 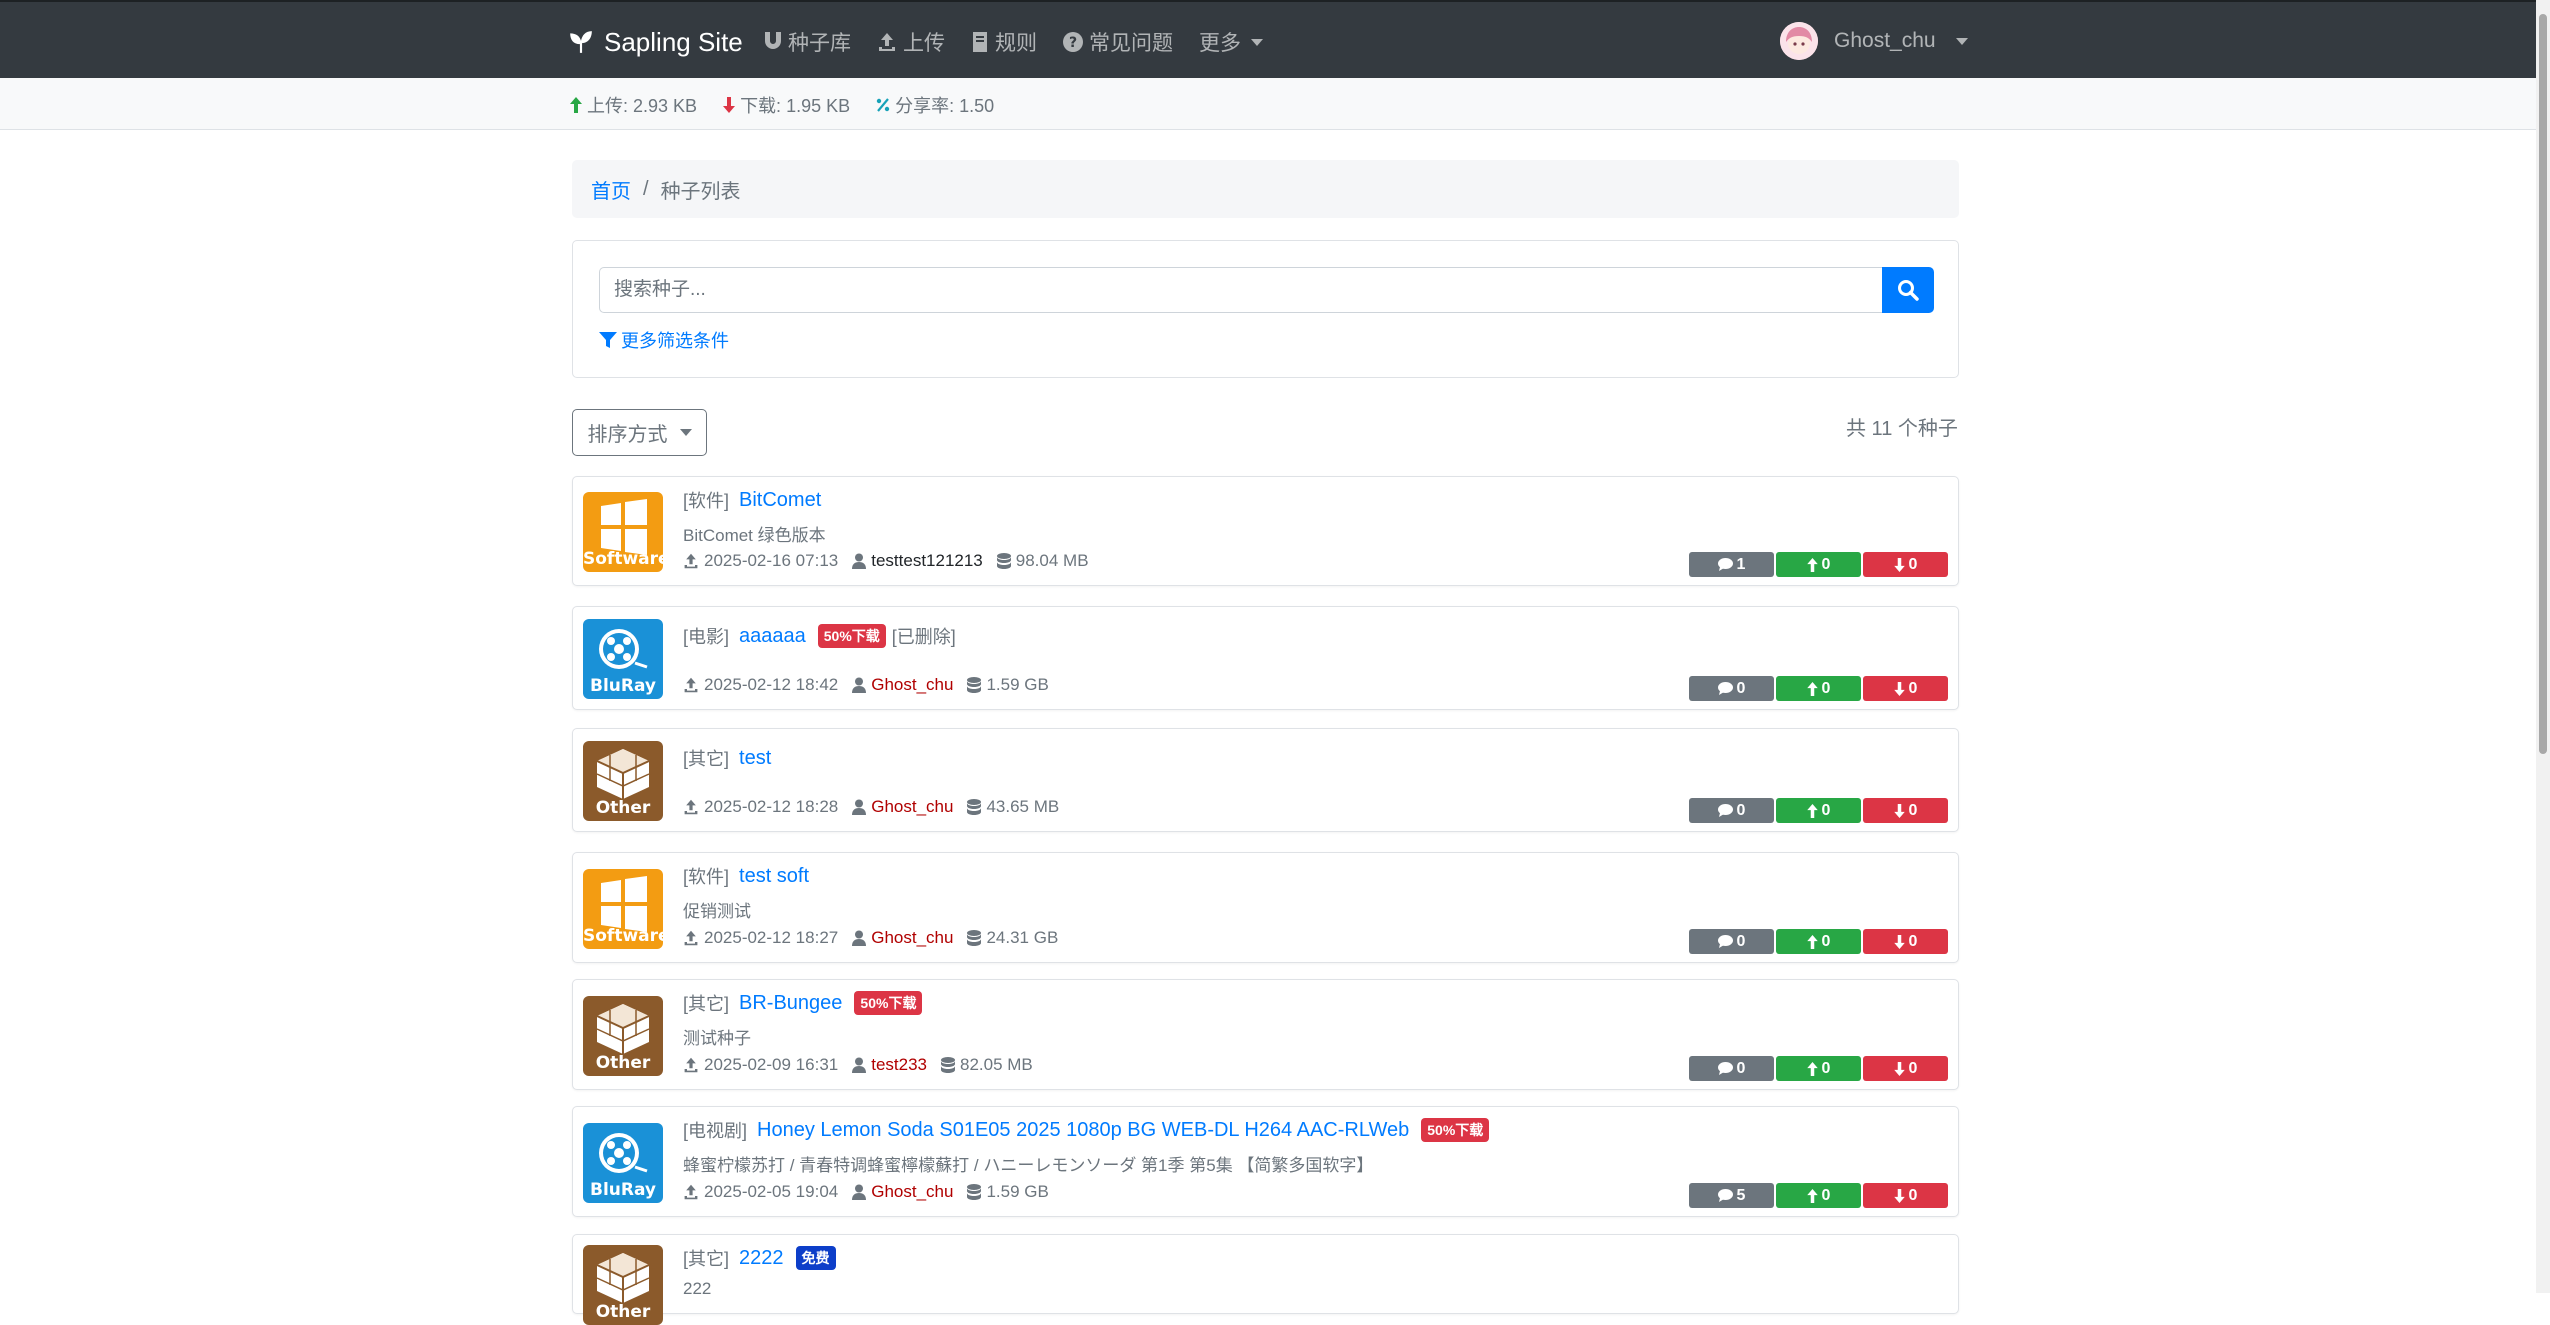 I want to click on category-tag: [软件], so click(x=706, y=501).